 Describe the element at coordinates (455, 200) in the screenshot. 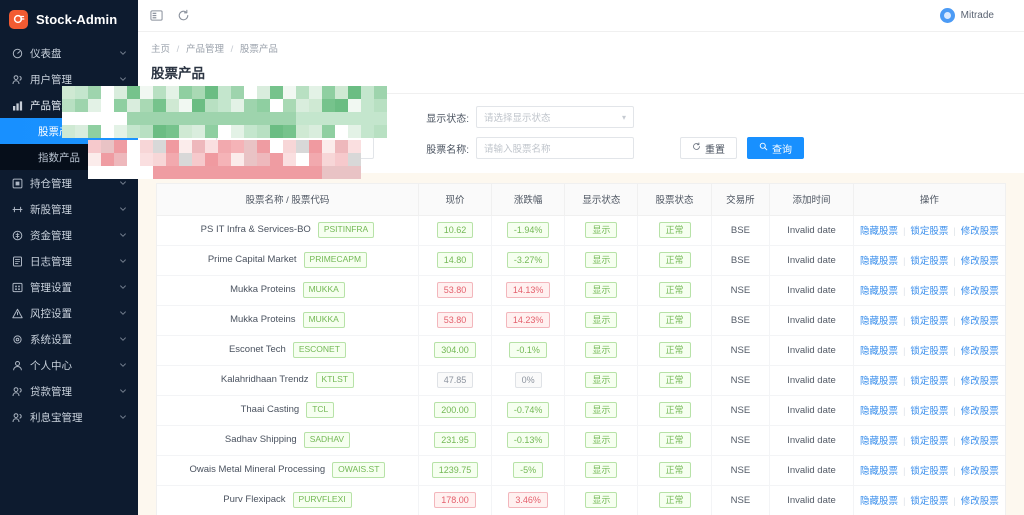

I see `column-header-2: 现价` at that location.